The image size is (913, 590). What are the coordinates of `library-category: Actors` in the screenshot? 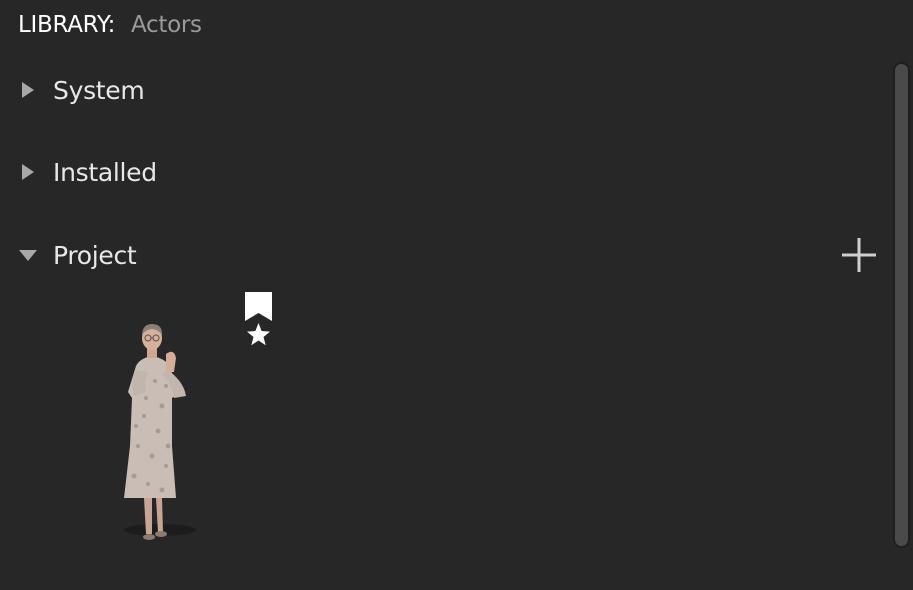 It's located at (166, 25).